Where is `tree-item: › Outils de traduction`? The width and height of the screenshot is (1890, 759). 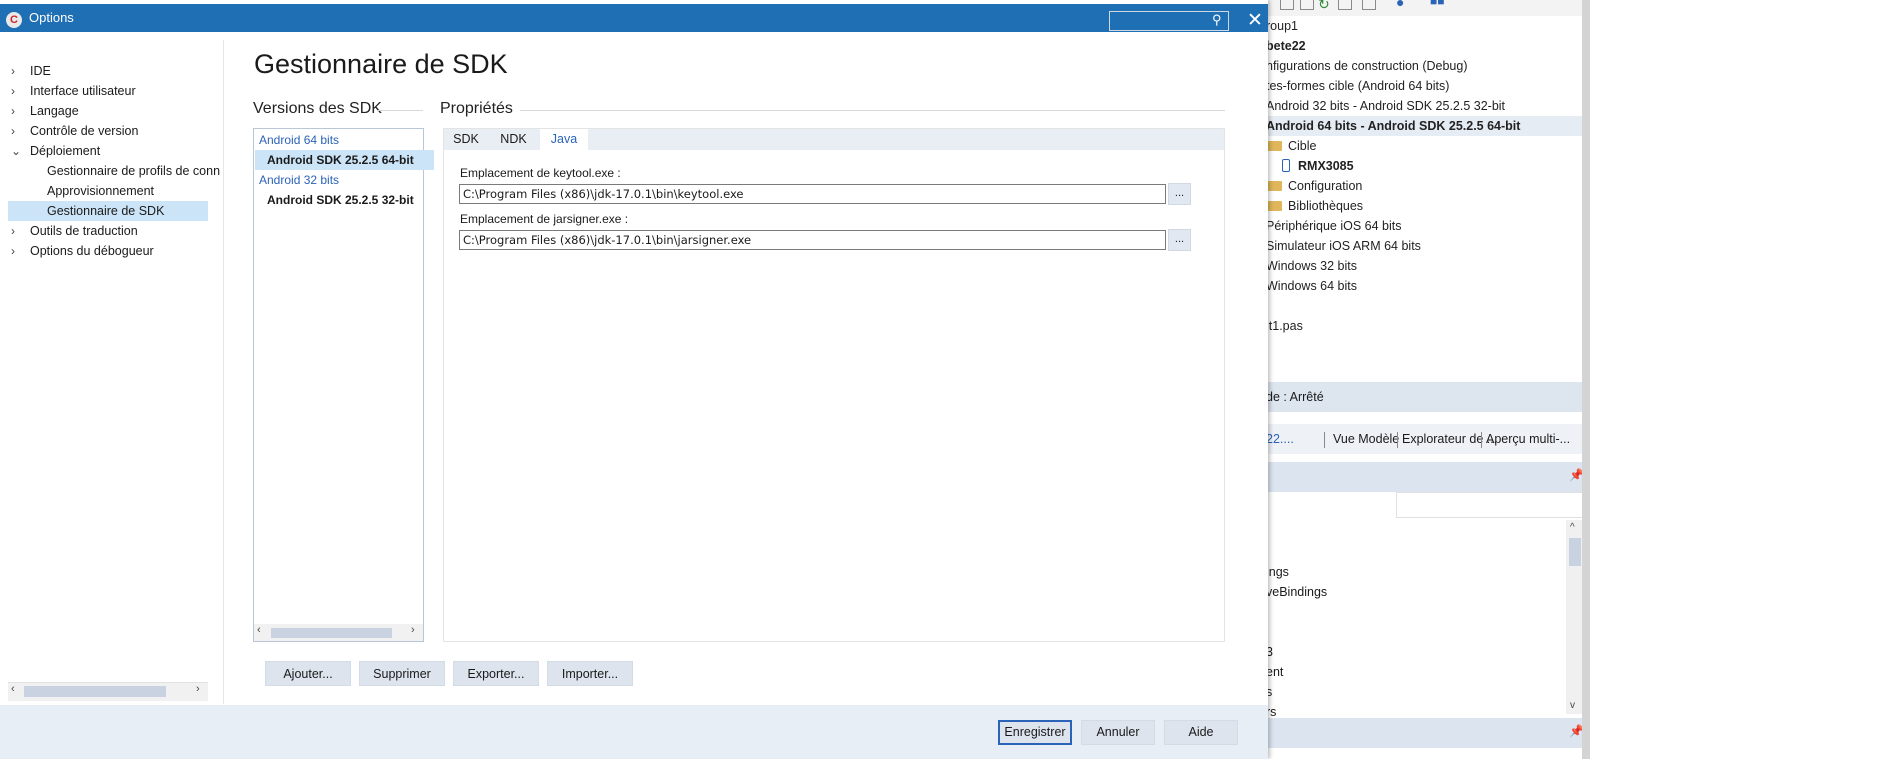 tree-item: › Outils de traduction is located at coordinates (111, 231).